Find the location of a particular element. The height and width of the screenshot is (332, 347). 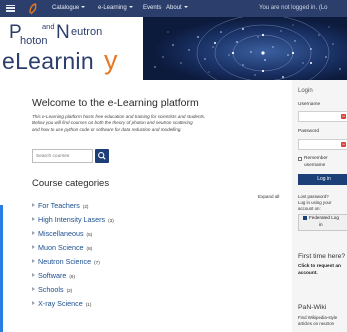

search-button is located at coordinates (102, 156).